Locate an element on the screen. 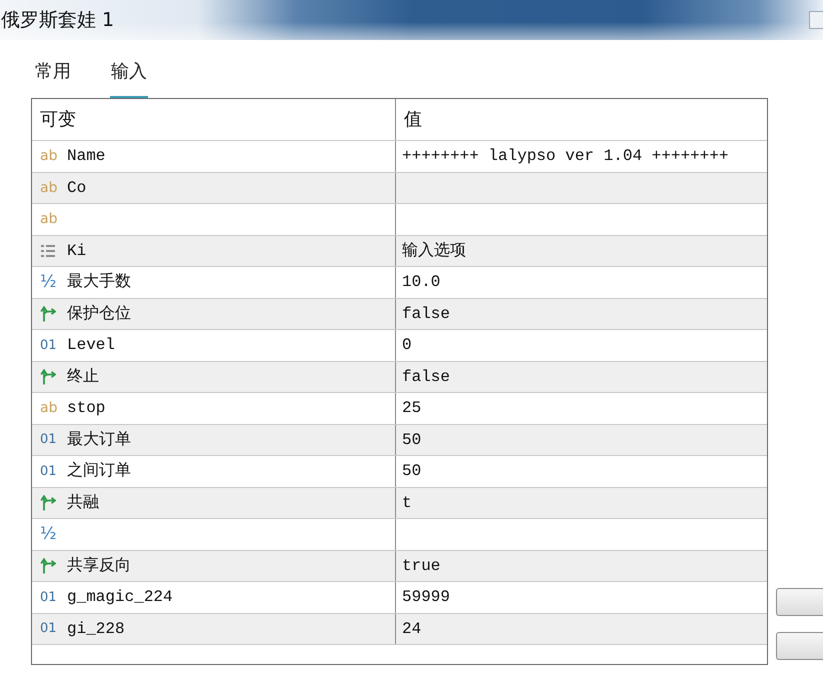  table-row: ab Co is located at coordinates (399, 188).